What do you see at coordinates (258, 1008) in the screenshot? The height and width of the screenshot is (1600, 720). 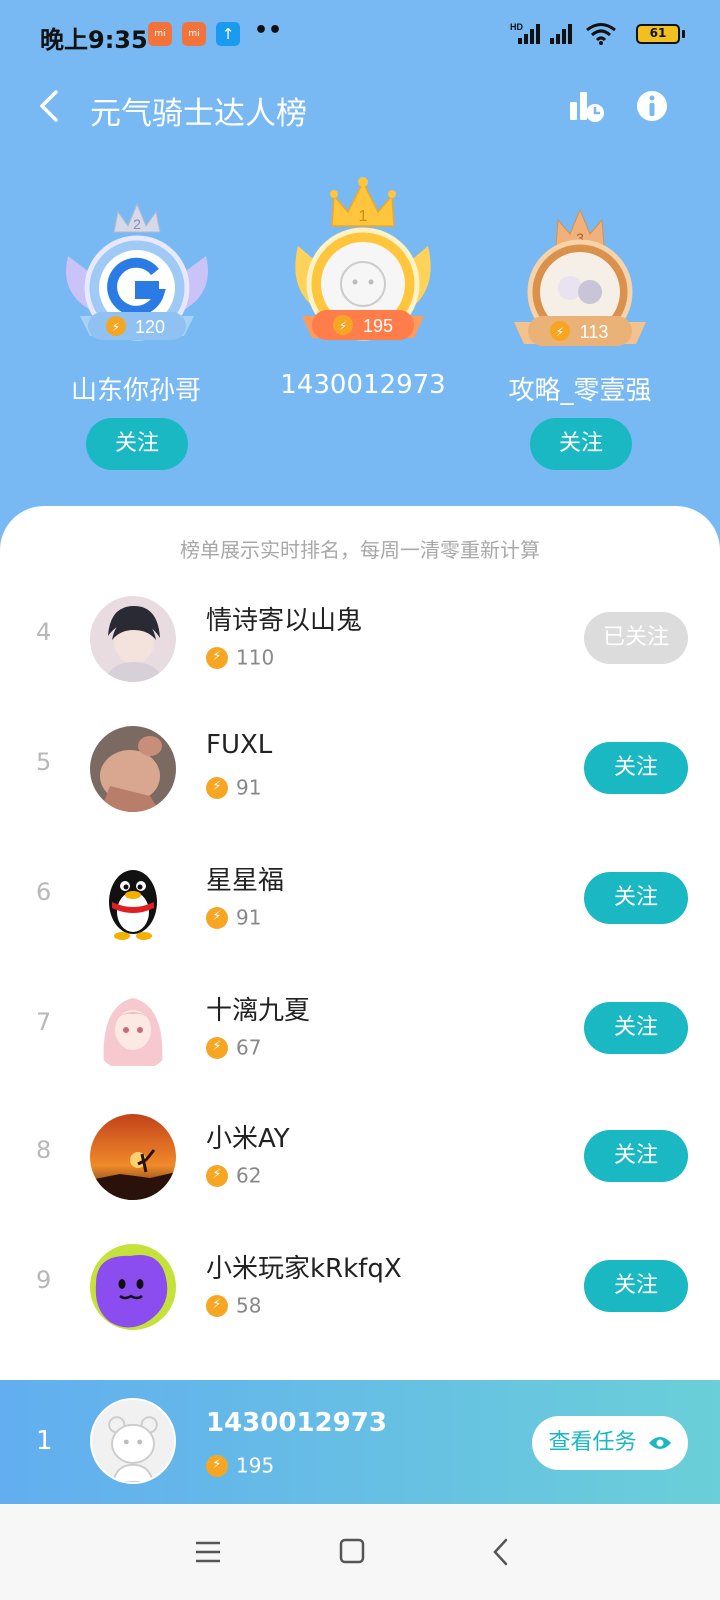 I see `user-name: 十漓九夏` at bounding box center [258, 1008].